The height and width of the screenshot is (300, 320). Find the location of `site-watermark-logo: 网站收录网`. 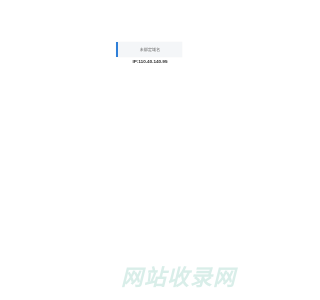

site-watermark-logo: 网站收录网 is located at coordinates (179, 278).